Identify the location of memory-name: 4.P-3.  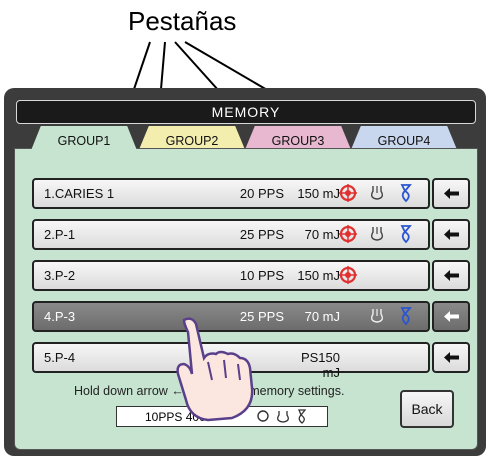
(60, 316).